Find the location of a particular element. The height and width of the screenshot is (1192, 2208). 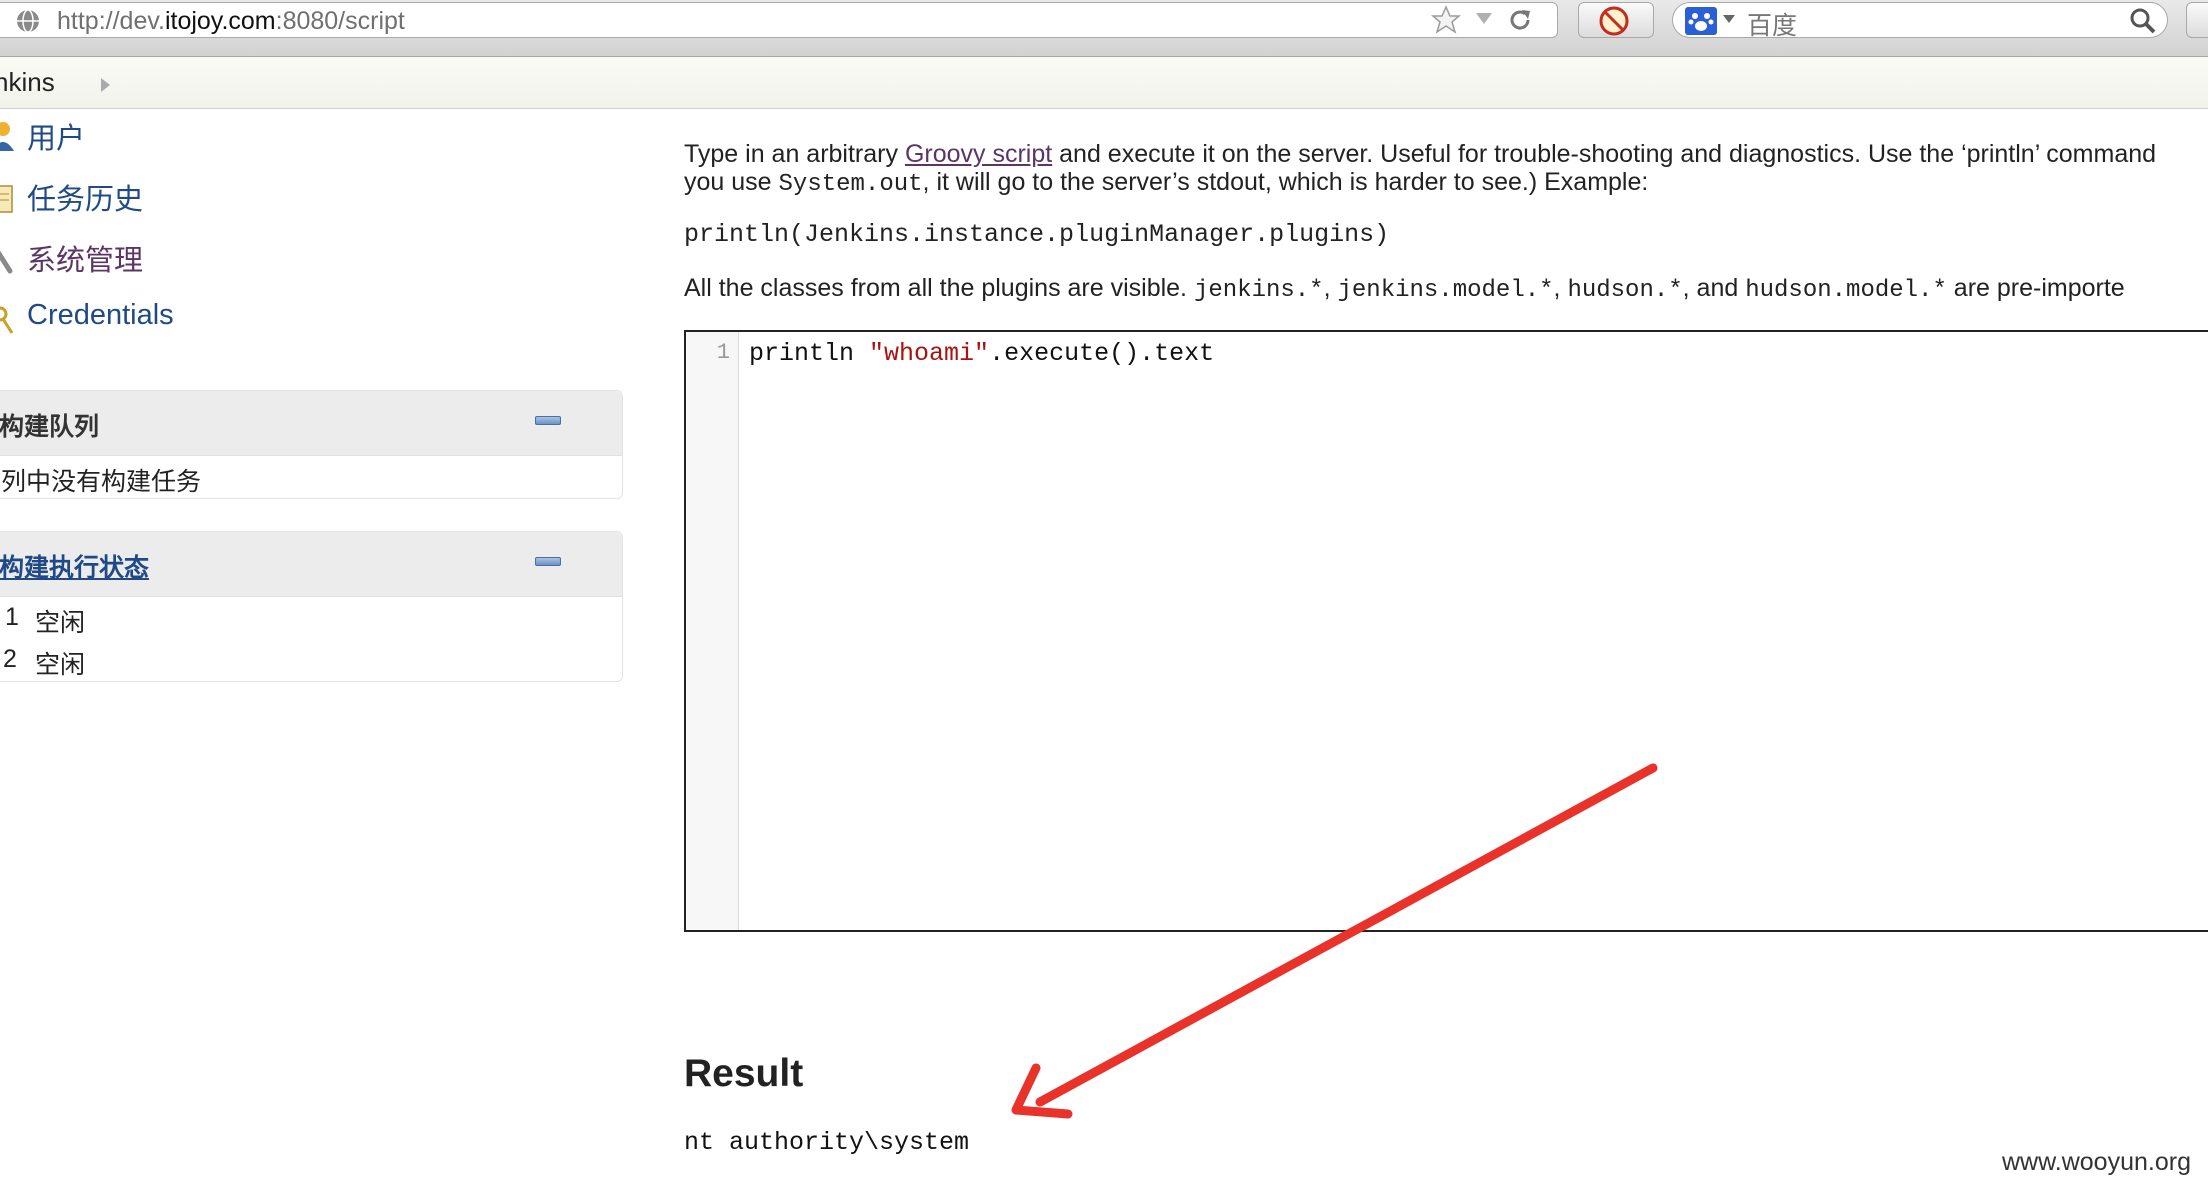

no-ads-icon is located at coordinates (1614, 21).